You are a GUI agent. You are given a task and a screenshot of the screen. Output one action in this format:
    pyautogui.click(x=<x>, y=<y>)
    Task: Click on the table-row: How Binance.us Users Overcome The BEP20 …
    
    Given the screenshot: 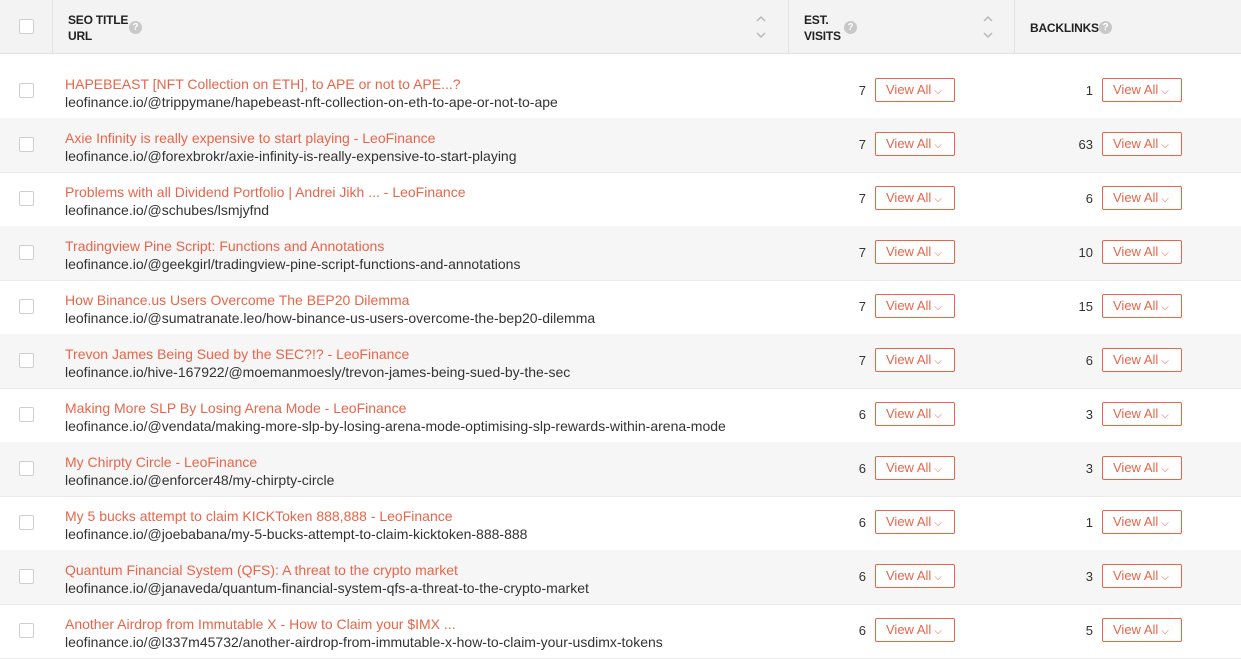 What is the action you would take?
    pyautogui.click(x=620, y=307)
    